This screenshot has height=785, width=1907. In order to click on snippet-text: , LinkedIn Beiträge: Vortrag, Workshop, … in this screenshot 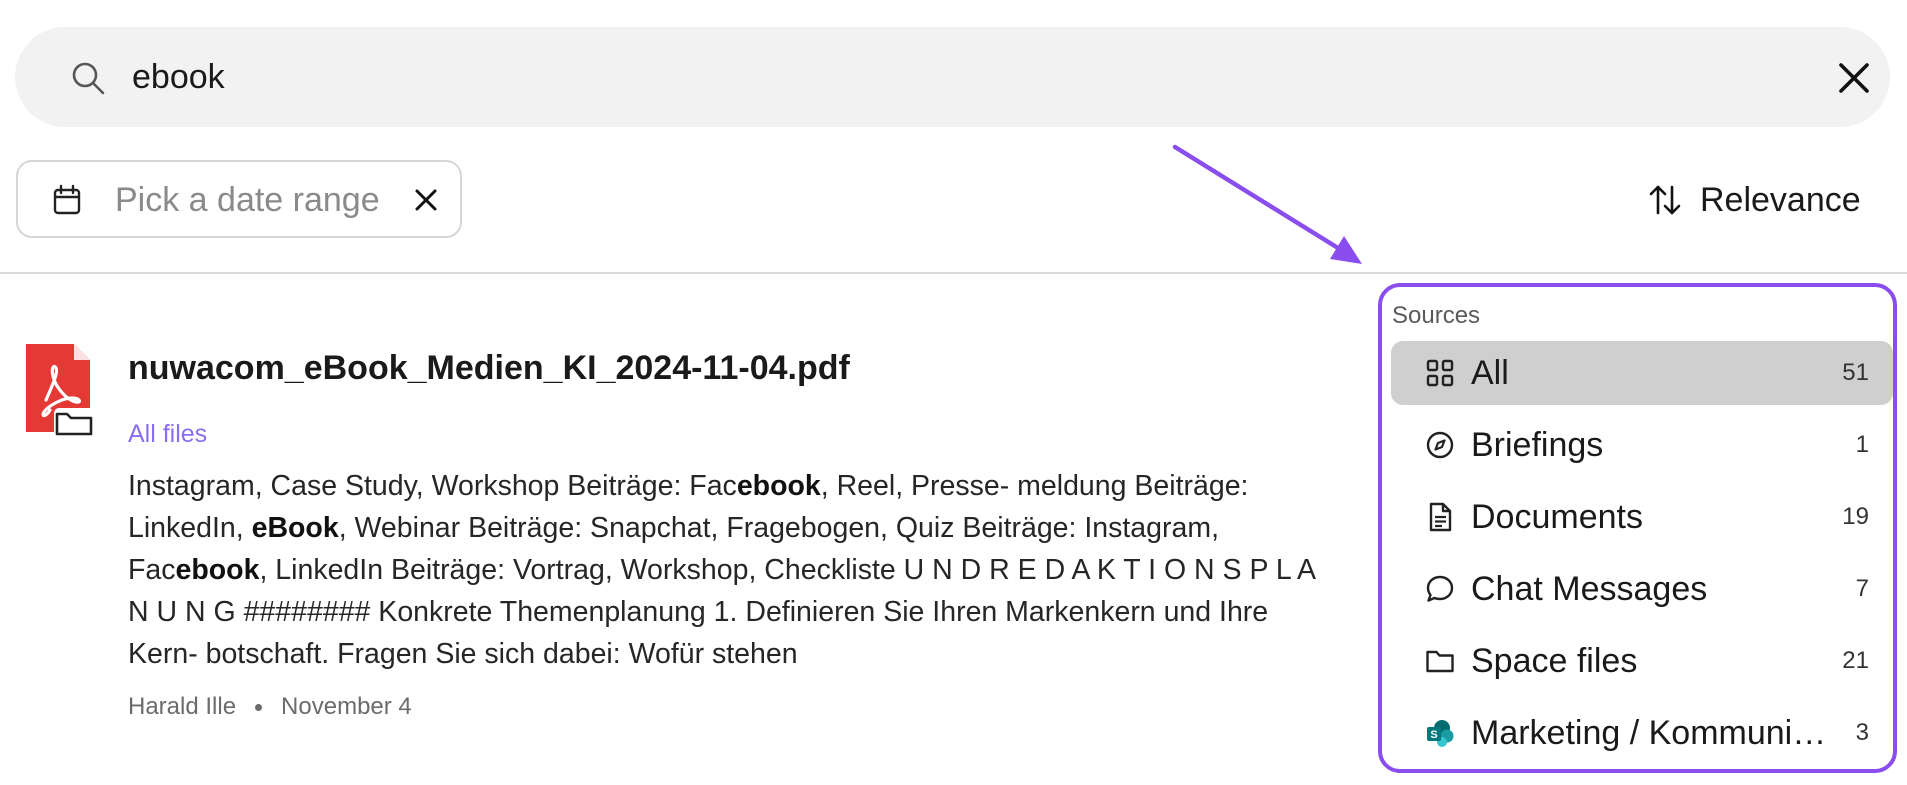, I will do `click(721, 612)`.